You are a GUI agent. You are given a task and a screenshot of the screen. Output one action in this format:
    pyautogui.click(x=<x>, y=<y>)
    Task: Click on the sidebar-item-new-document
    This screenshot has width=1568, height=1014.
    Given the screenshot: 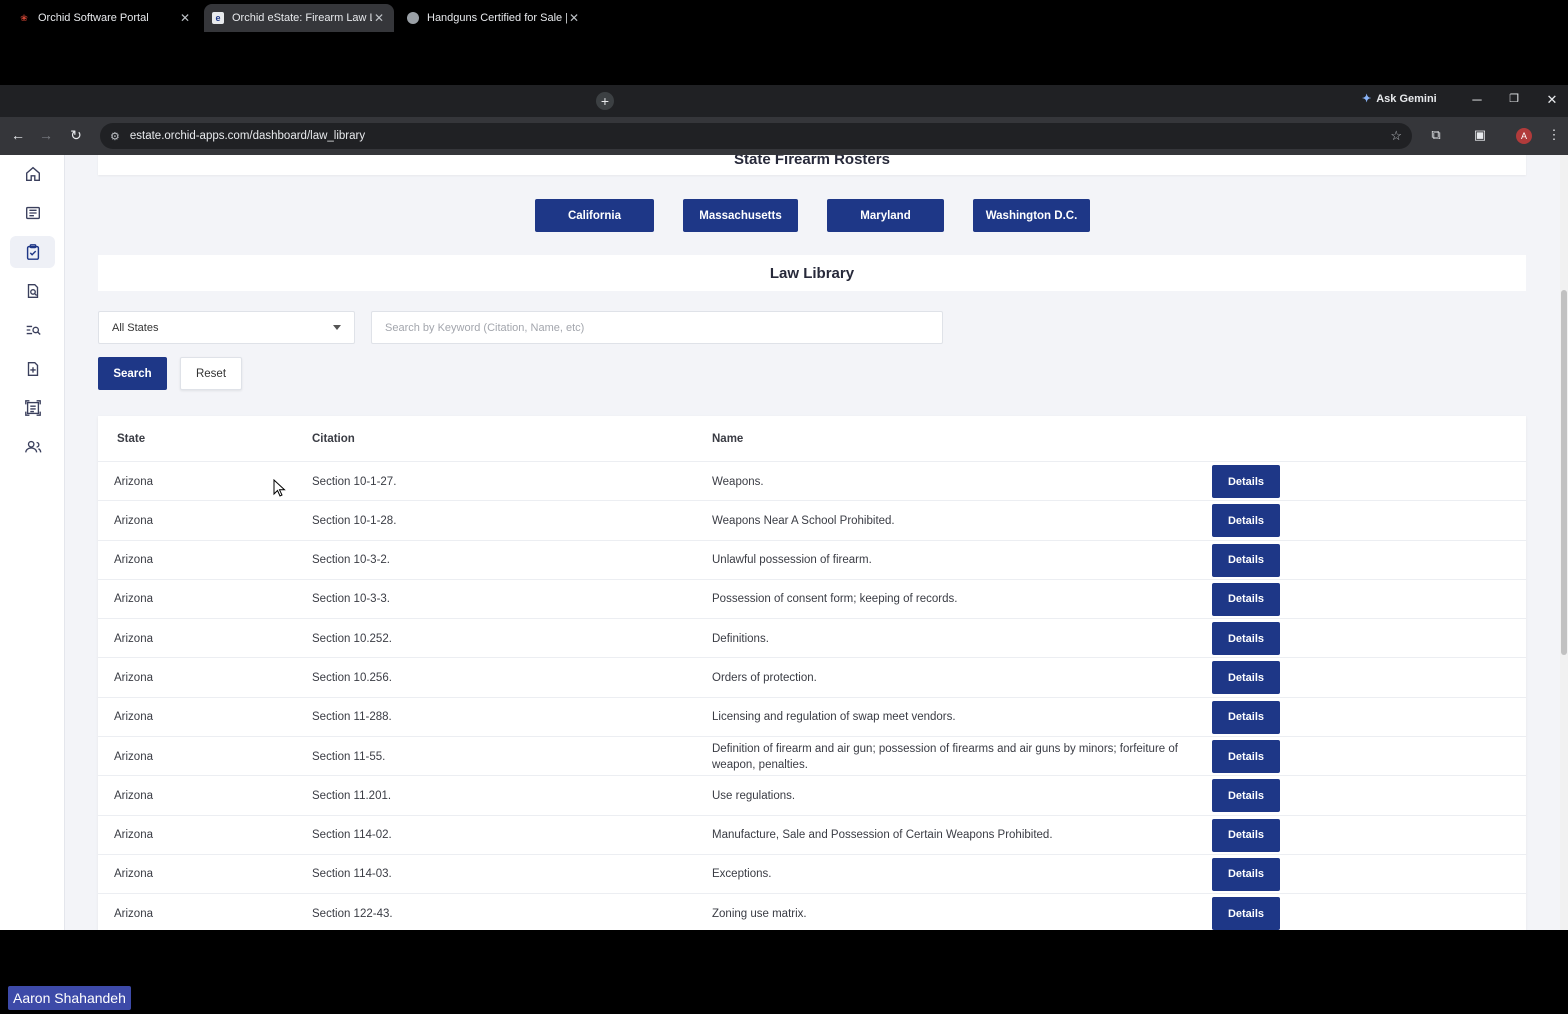 What is the action you would take?
    pyautogui.click(x=32, y=369)
    